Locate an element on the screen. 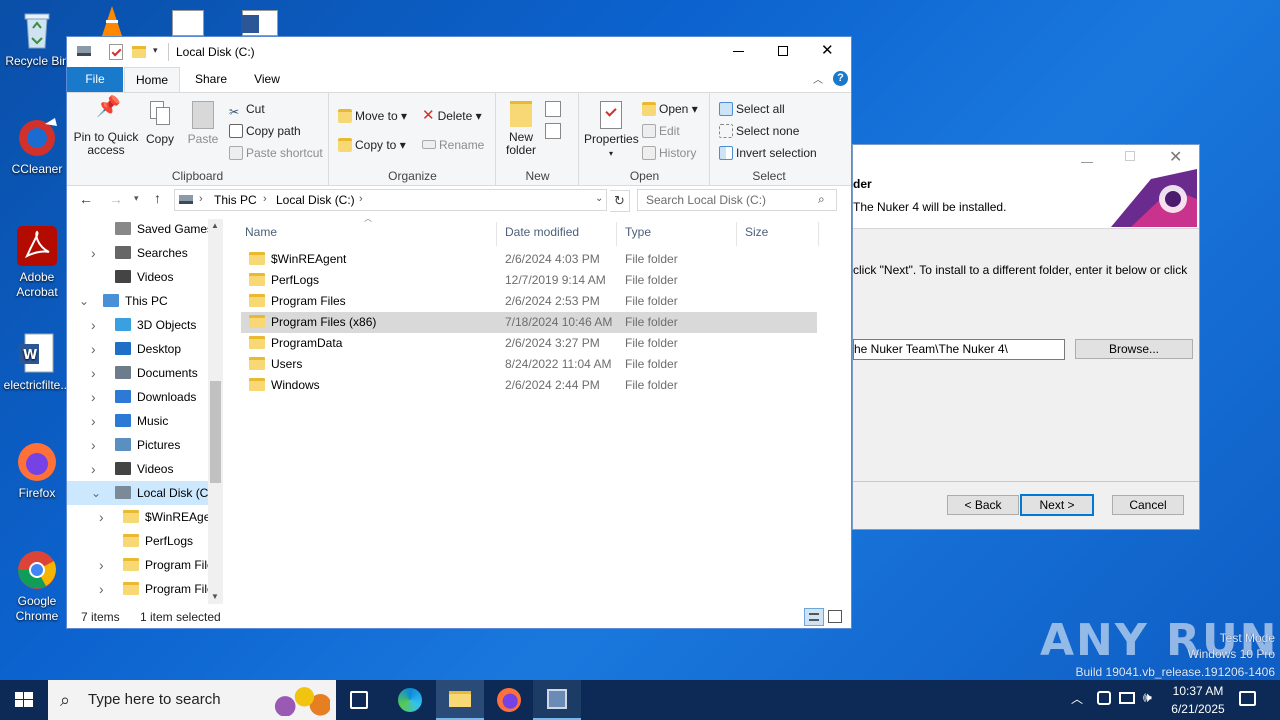 The image size is (1280, 720). details-view-icon is located at coordinates (814, 617).